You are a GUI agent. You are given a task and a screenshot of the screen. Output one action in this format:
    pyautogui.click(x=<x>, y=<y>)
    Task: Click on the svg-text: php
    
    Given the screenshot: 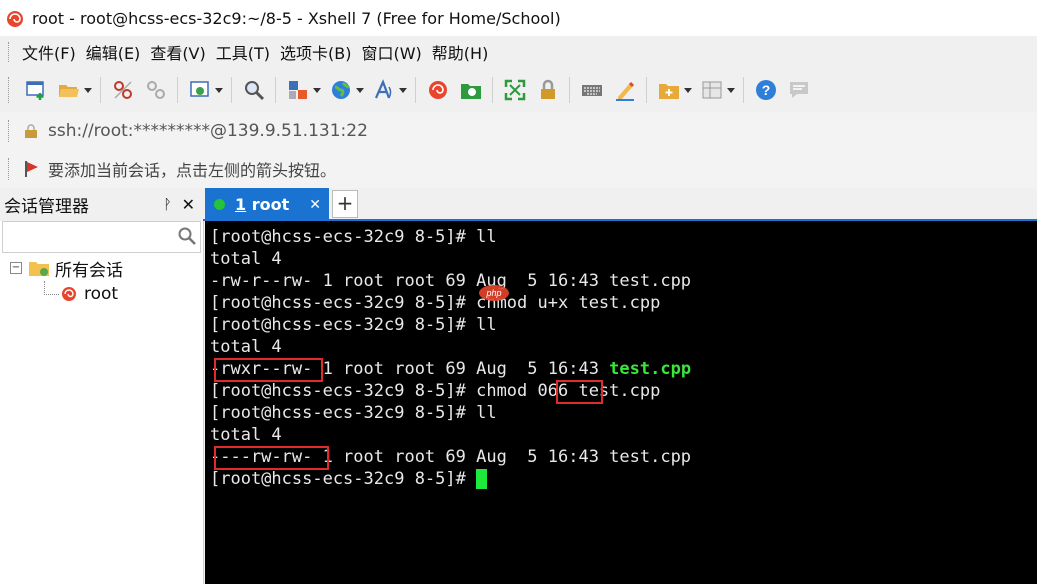 What is the action you would take?
    pyautogui.click(x=493, y=293)
    